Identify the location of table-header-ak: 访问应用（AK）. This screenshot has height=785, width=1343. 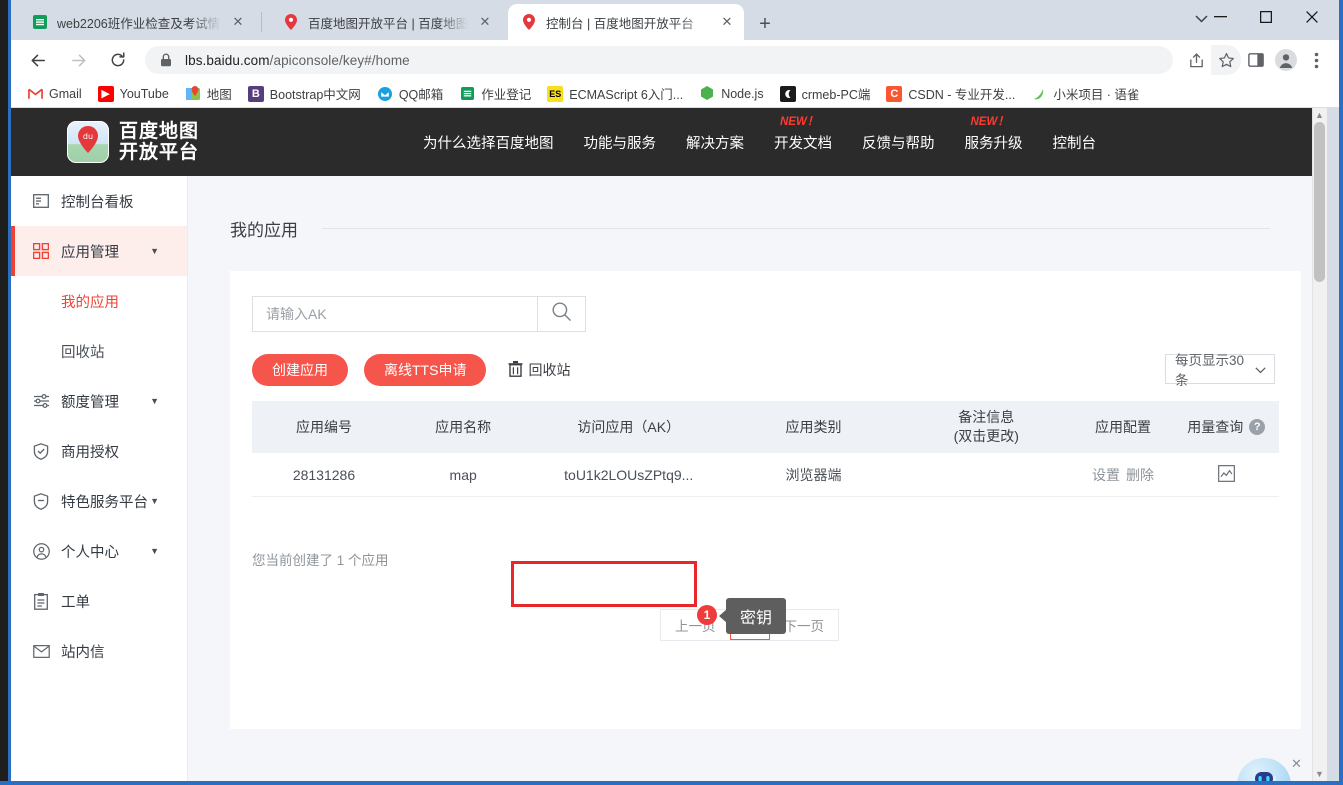
(629, 427).